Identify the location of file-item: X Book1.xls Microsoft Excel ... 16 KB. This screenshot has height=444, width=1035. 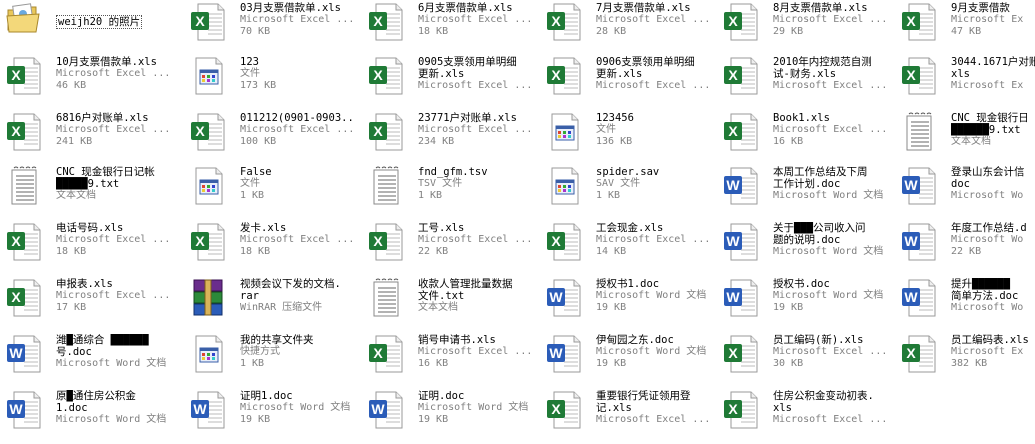
(803, 139).